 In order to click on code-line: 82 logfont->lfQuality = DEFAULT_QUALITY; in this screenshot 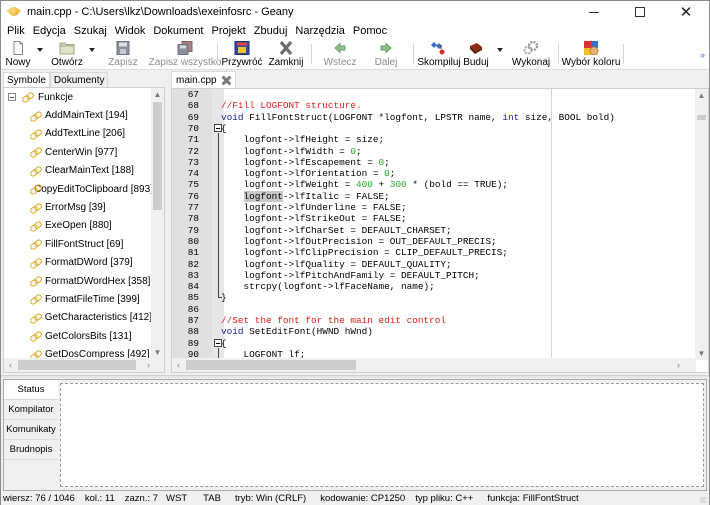, I will do `click(434, 264)`.